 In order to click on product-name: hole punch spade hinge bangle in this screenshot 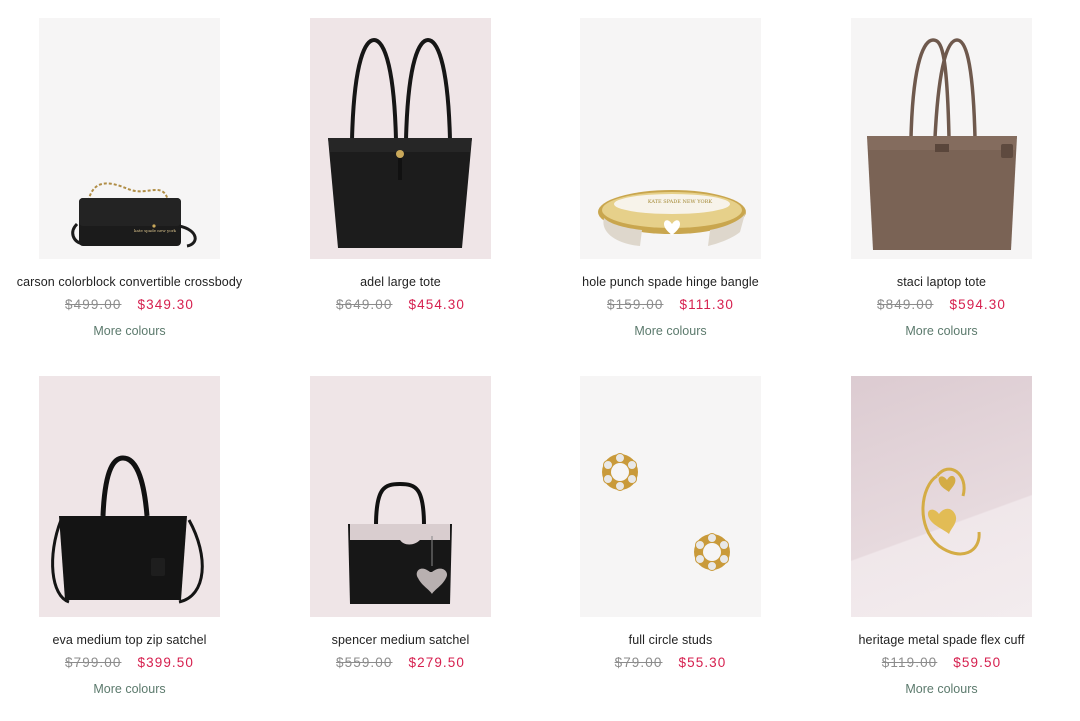, I will do `click(670, 282)`.